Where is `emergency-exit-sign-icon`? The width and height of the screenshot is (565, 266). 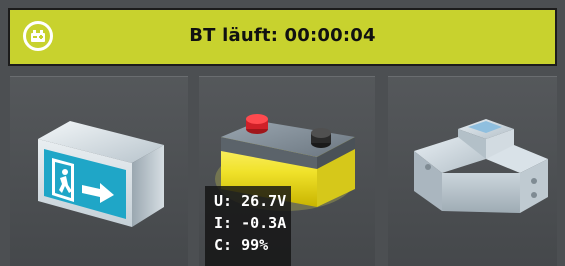 emergency-exit-sign-icon is located at coordinates (101, 174).